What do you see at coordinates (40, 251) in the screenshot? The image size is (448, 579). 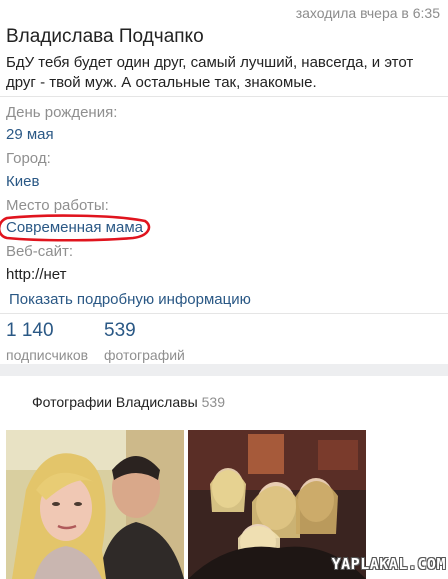 I see `website-label: Веб-сайт:` at bounding box center [40, 251].